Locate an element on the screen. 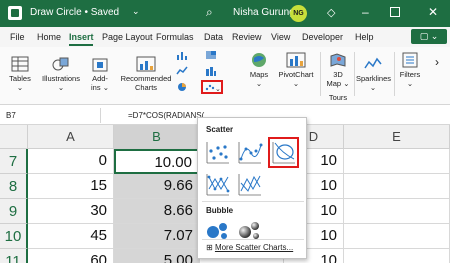 The image size is (450, 263). tab-view: View is located at coordinates (280, 37).